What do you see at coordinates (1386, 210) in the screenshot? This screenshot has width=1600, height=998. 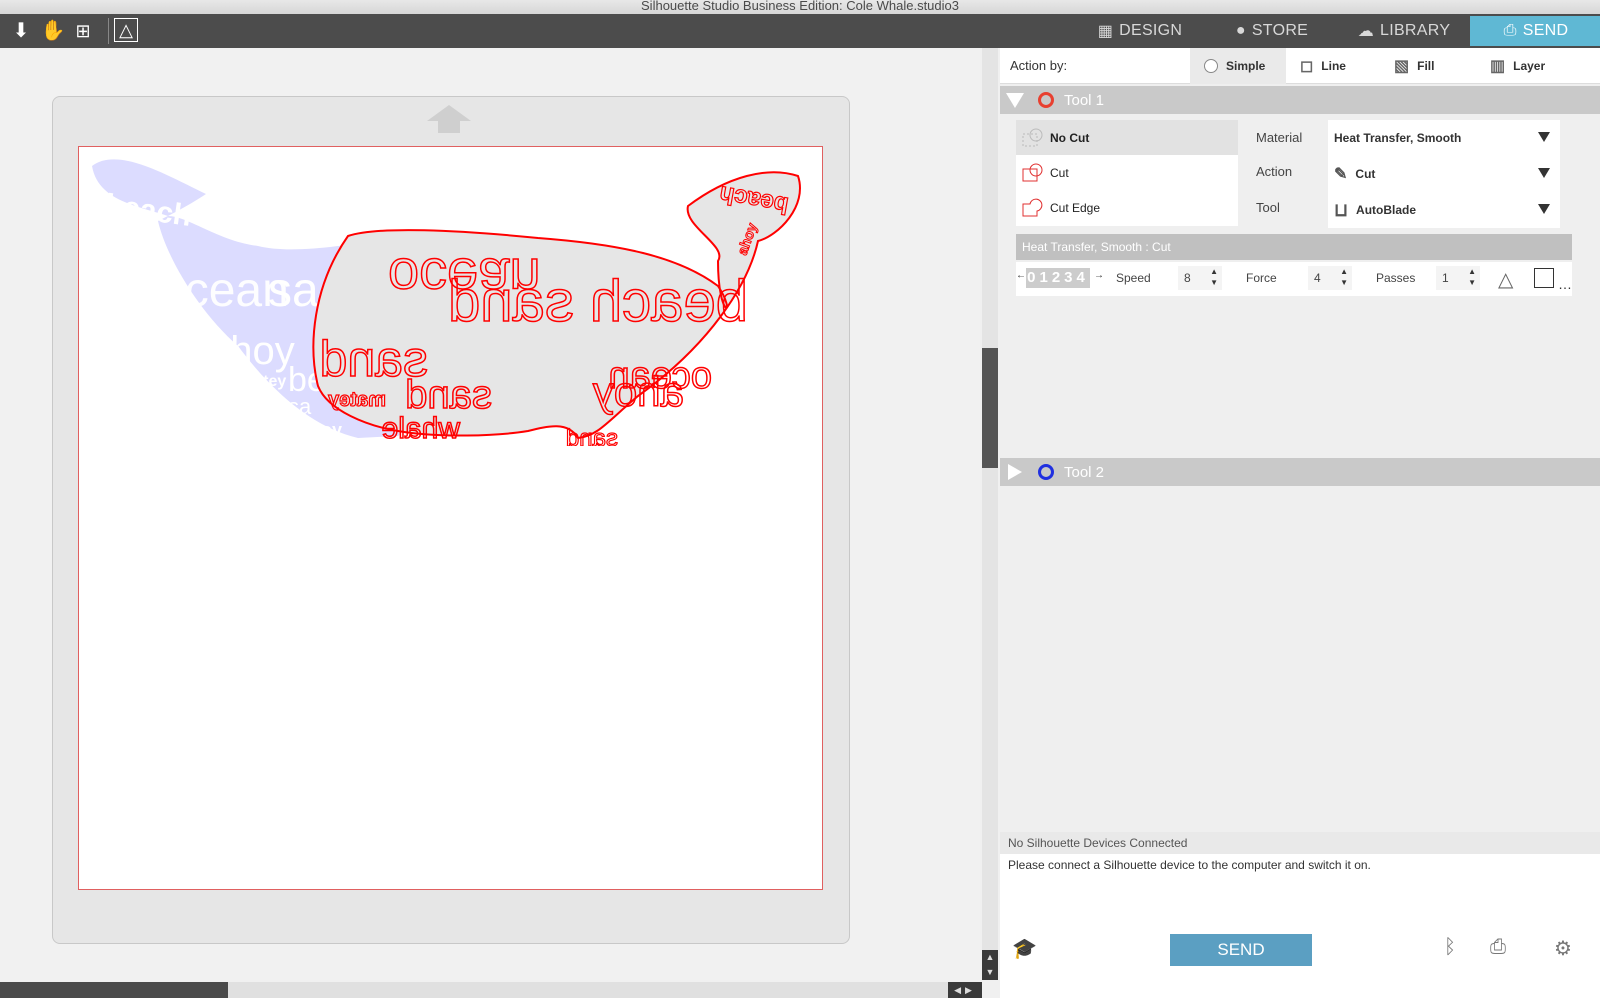 I see `tool-value: AutoBlade` at bounding box center [1386, 210].